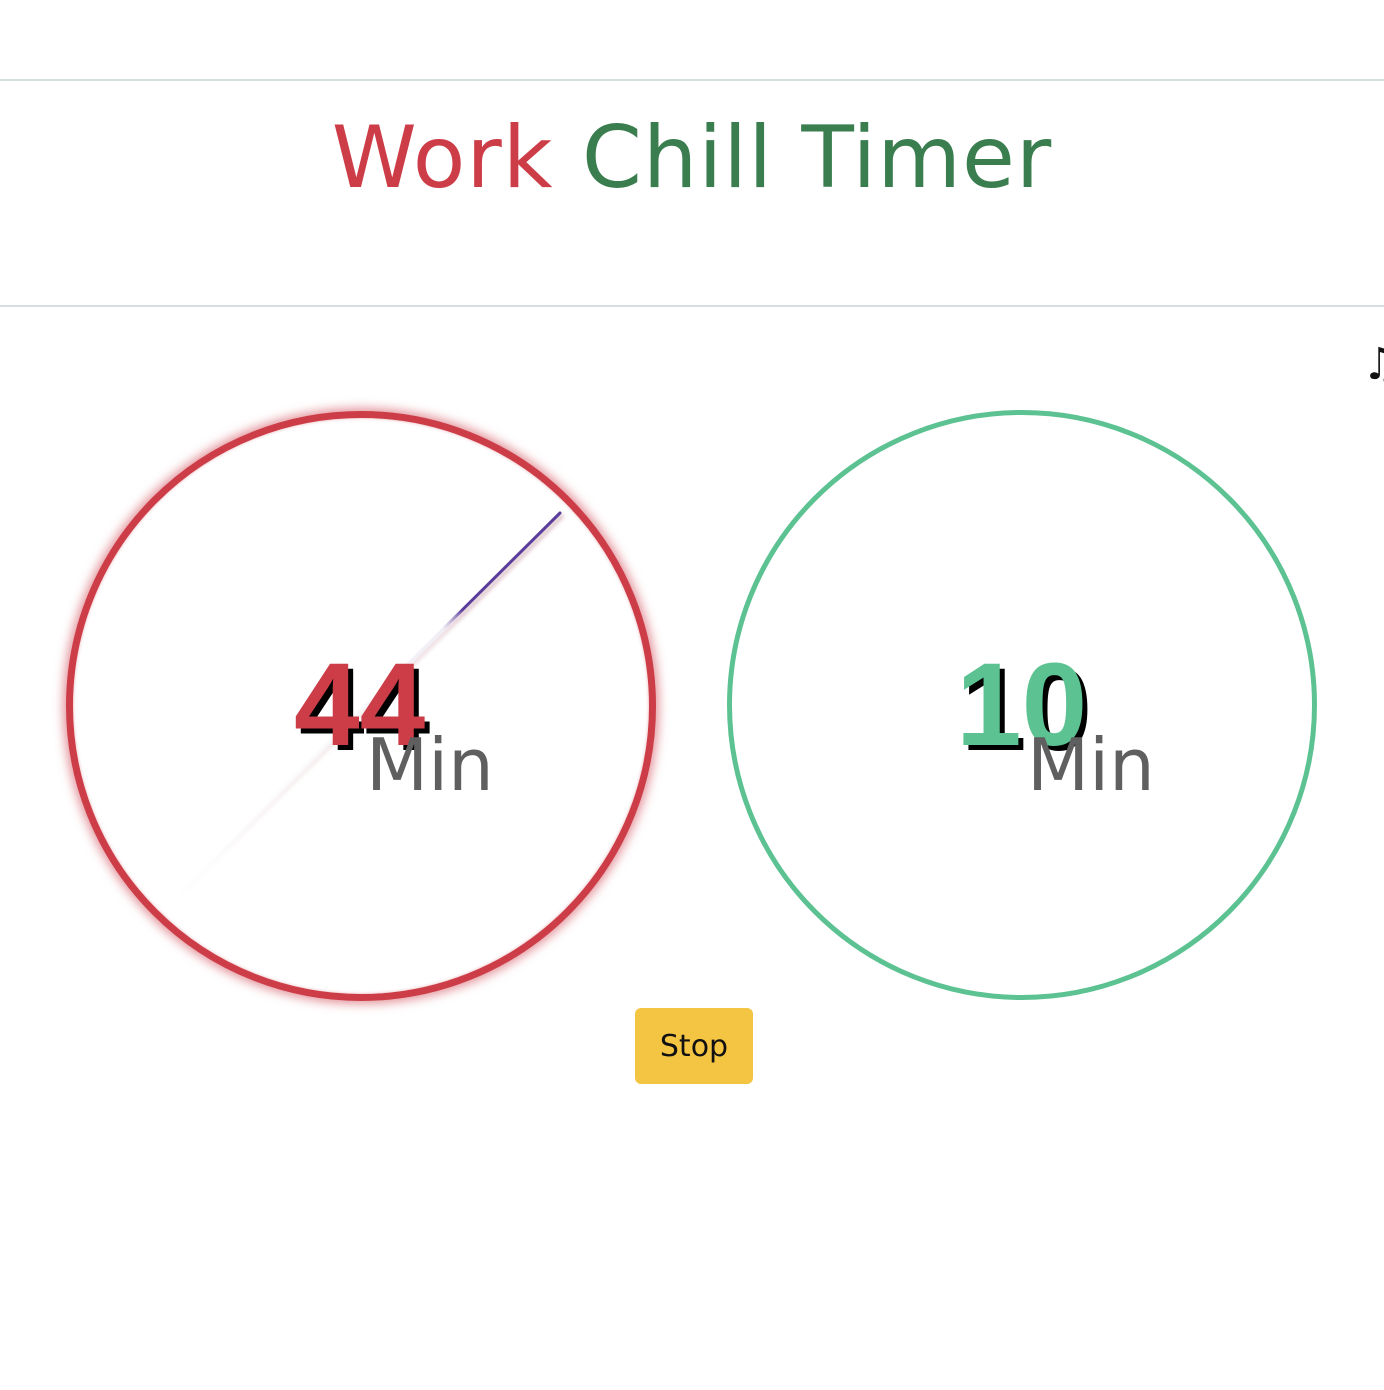 The height and width of the screenshot is (1390, 1384). Describe the element at coordinates (1091, 765) in the screenshot. I see `chill-minutes-unit: Min` at that location.